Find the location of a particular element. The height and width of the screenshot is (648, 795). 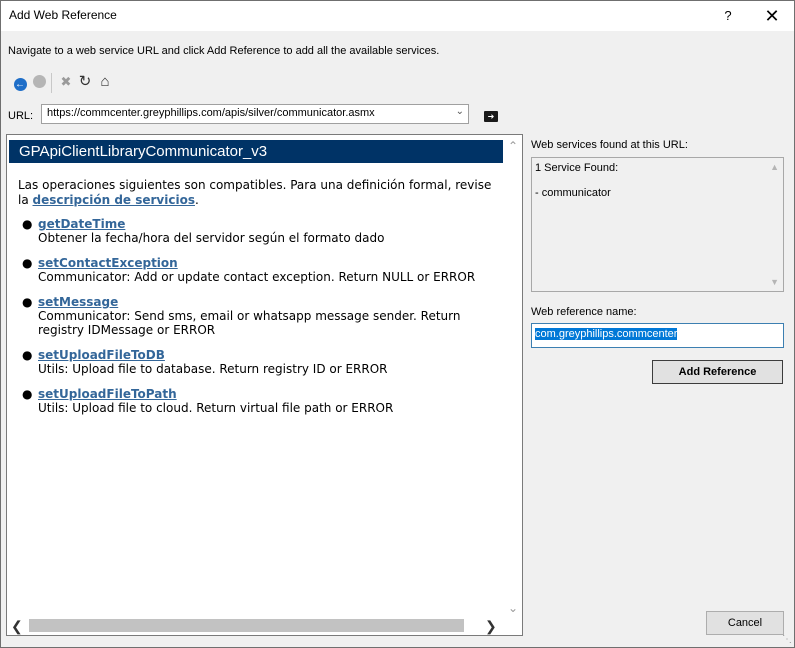

resize-grip-icon: ⋱ is located at coordinates (787, 639).